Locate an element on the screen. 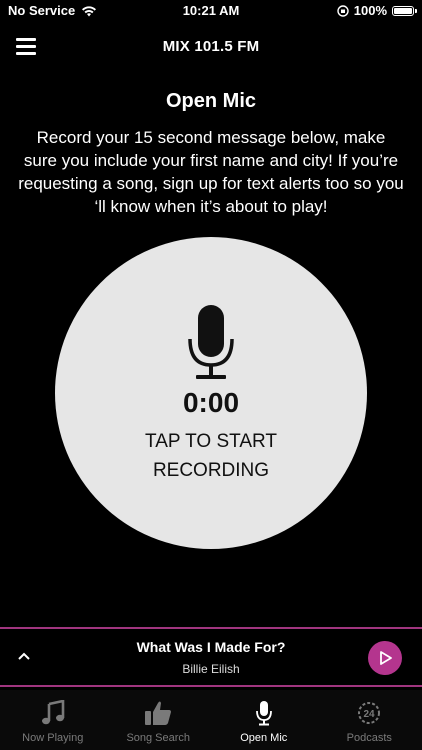 The image size is (422, 750). svg-text: 24 is located at coordinates (370, 714).